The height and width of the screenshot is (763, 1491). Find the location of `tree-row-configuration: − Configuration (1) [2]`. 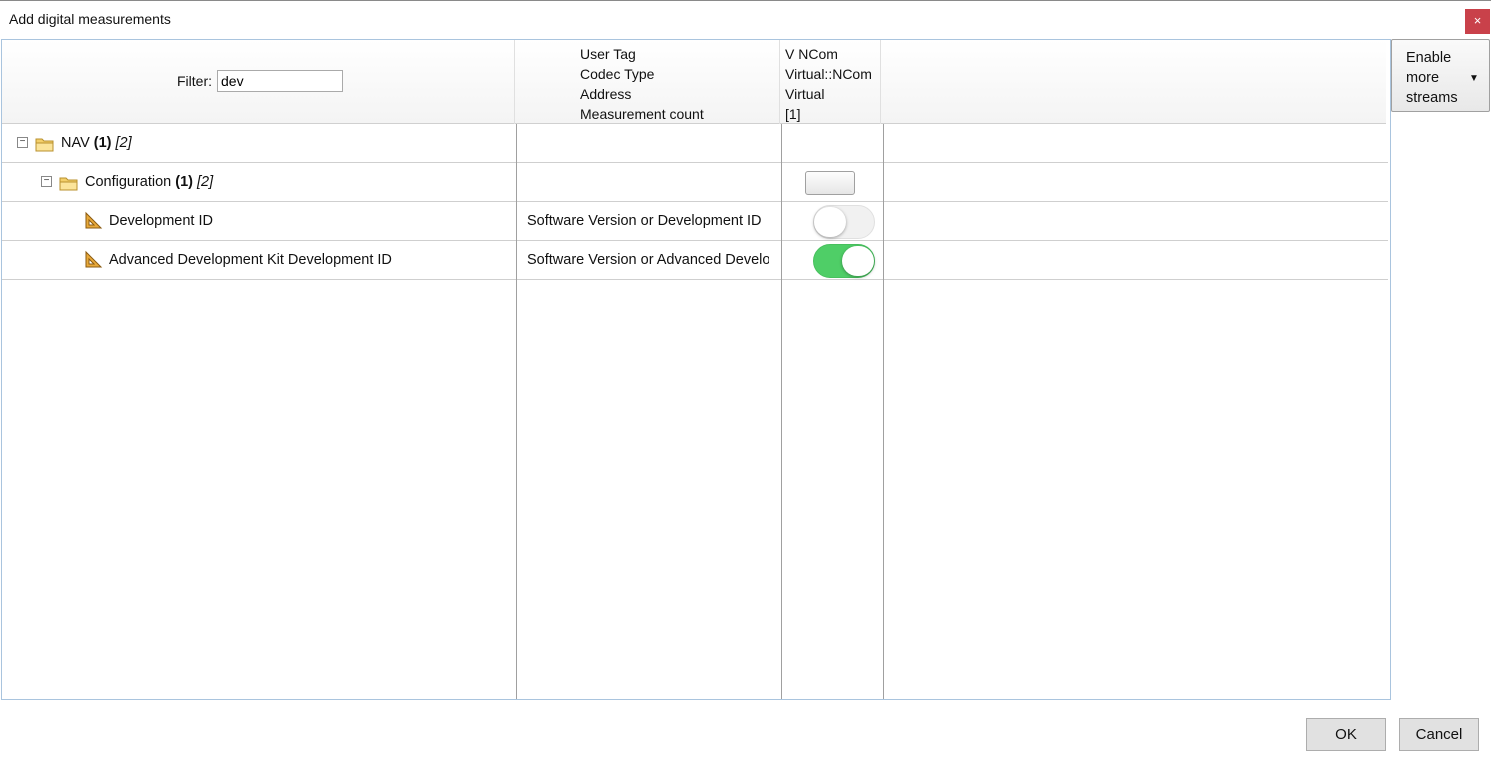

tree-row-configuration: − Configuration (1) [2] is located at coordinates (695, 182).